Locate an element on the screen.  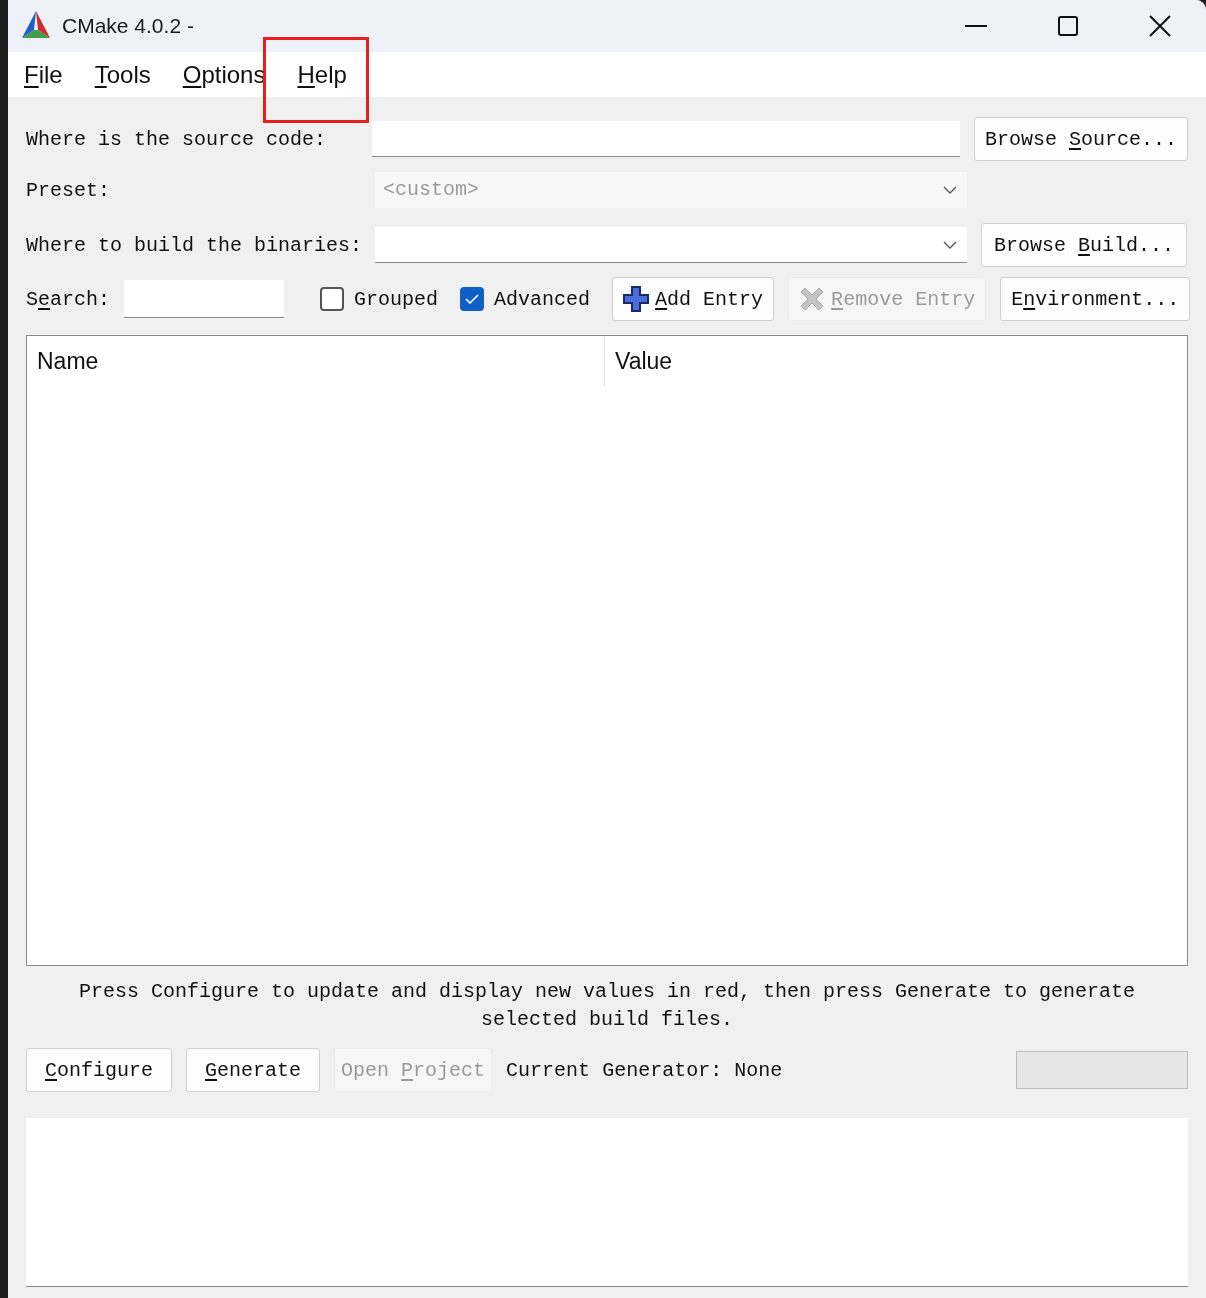
column-header: Name is located at coordinates (316, 361).